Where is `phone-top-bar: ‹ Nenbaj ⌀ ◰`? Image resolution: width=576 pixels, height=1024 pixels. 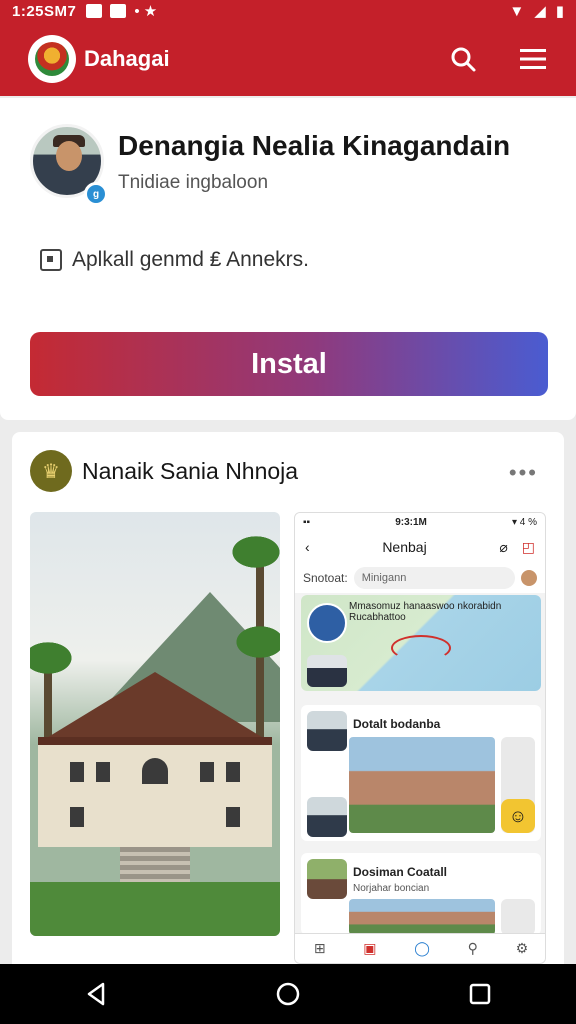
phone-top-bar: ‹ Nenbaj ⌀ ◰ is located at coordinates (420, 547).